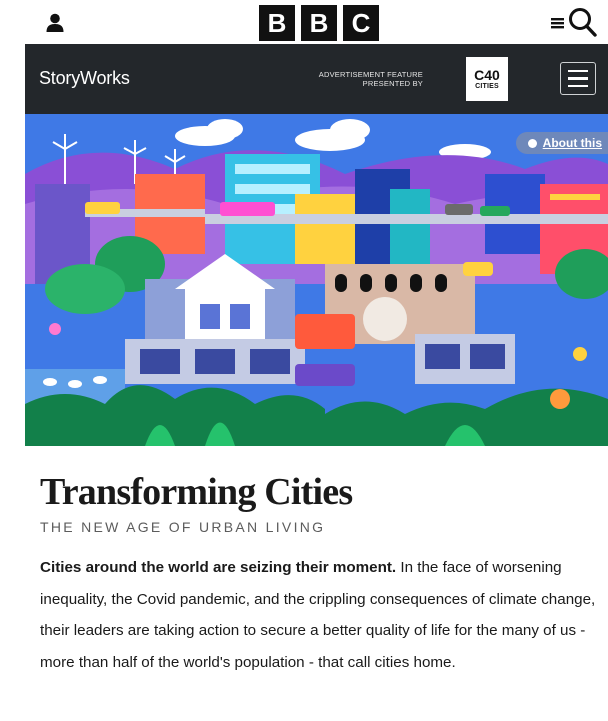 The height and width of the screenshot is (721, 608). I want to click on about-this-button: About this, so click(561, 143).